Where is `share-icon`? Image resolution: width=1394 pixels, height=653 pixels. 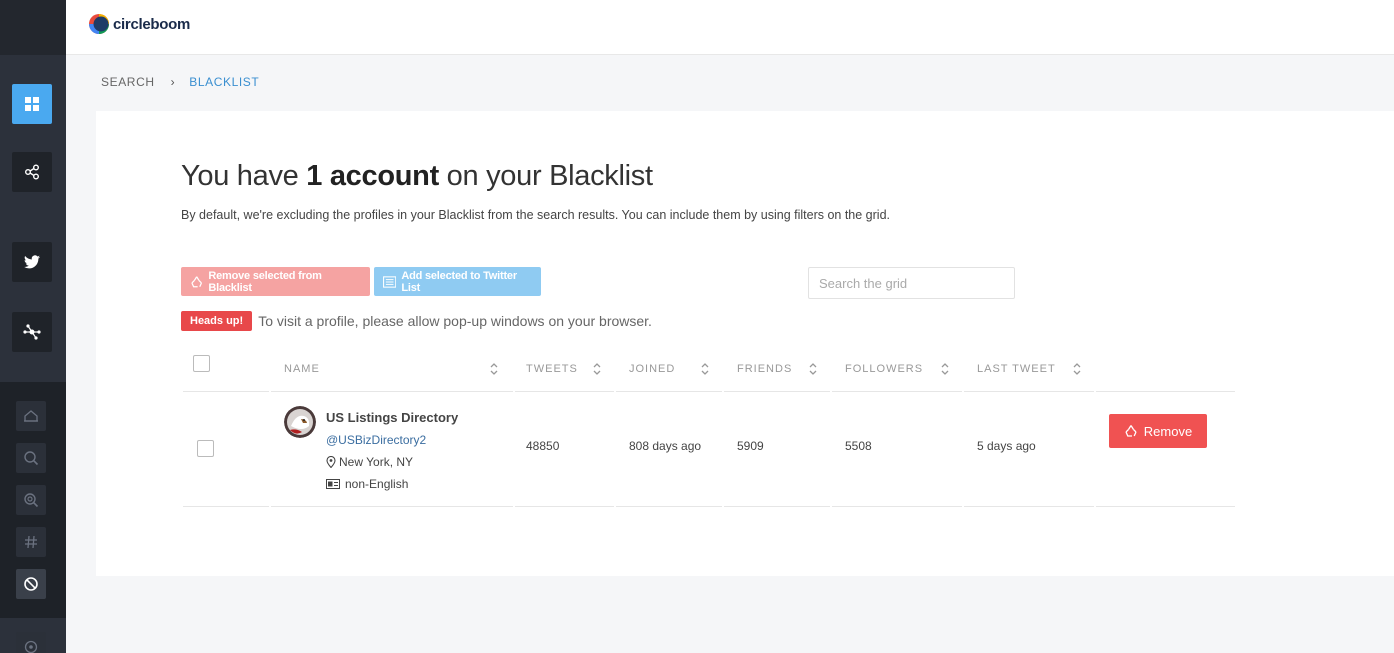 share-icon is located at coordinates (32, 172).